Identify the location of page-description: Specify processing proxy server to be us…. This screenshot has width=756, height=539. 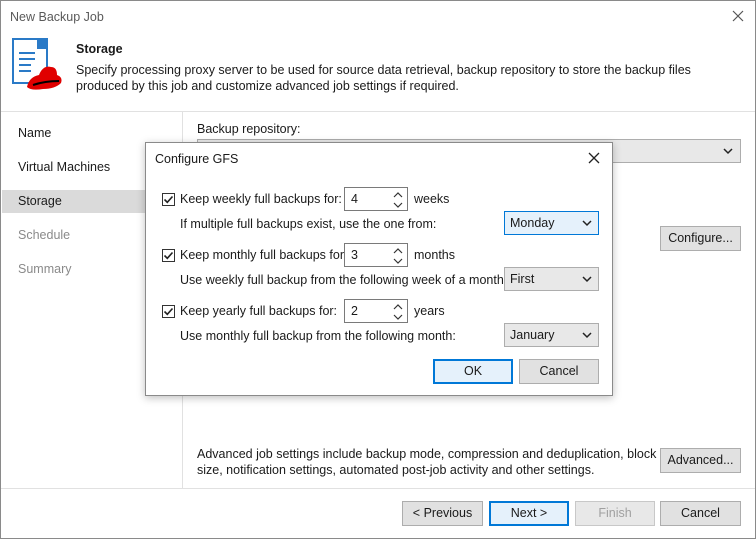
(383, 78).